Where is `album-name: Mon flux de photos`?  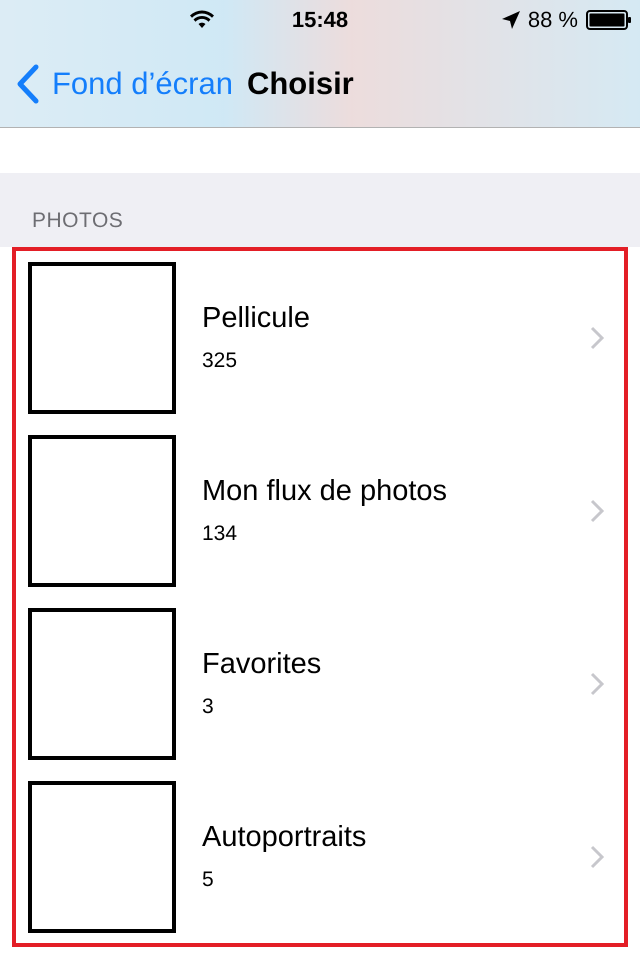
album-name: Mon flux de photos is located at coordinates (325, 491).